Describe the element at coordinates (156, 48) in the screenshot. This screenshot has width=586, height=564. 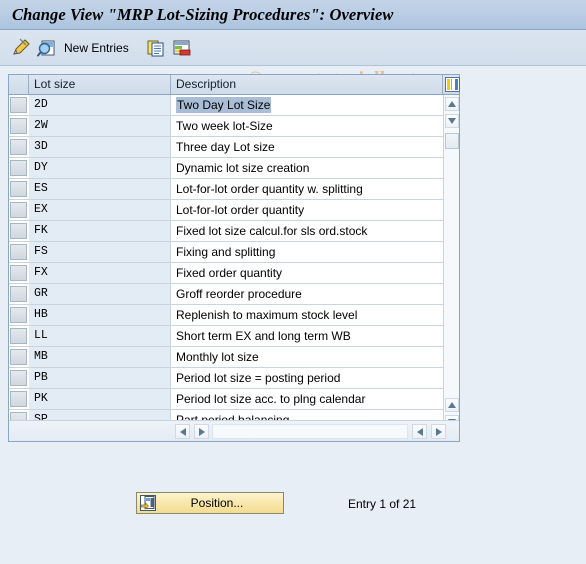
I see `copy-pages-icon` at that location.